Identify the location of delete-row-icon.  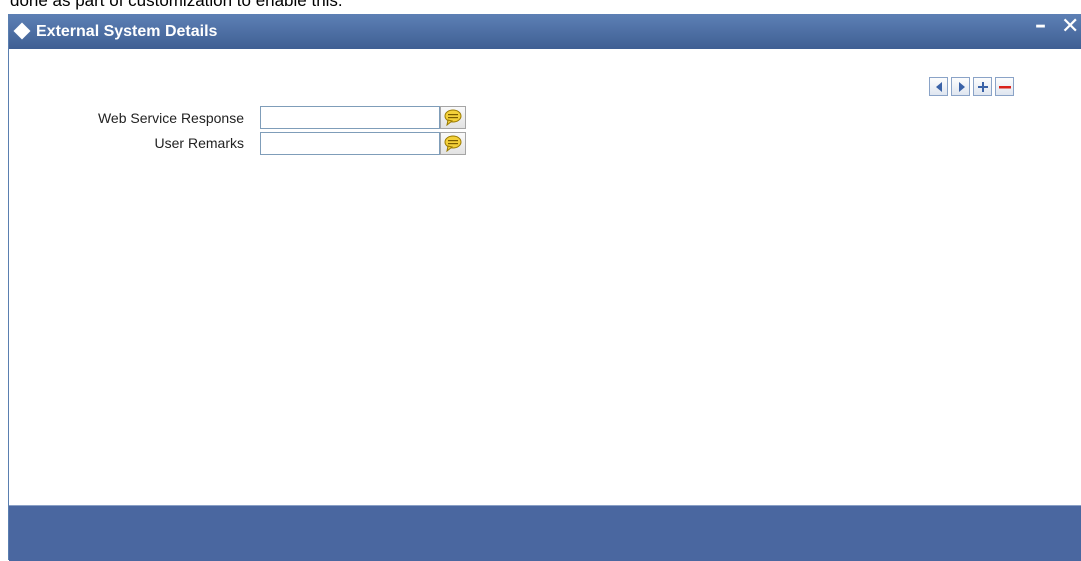
(1005, 87).